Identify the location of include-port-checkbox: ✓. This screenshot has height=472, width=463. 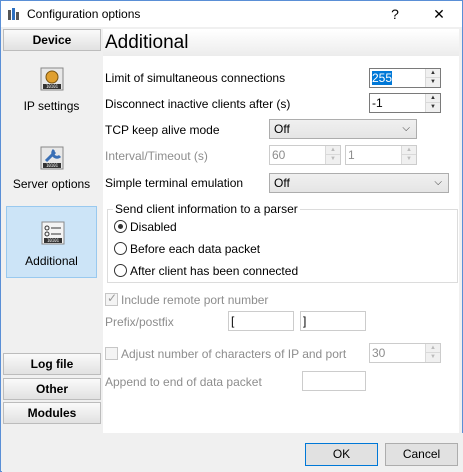
(111, 298).